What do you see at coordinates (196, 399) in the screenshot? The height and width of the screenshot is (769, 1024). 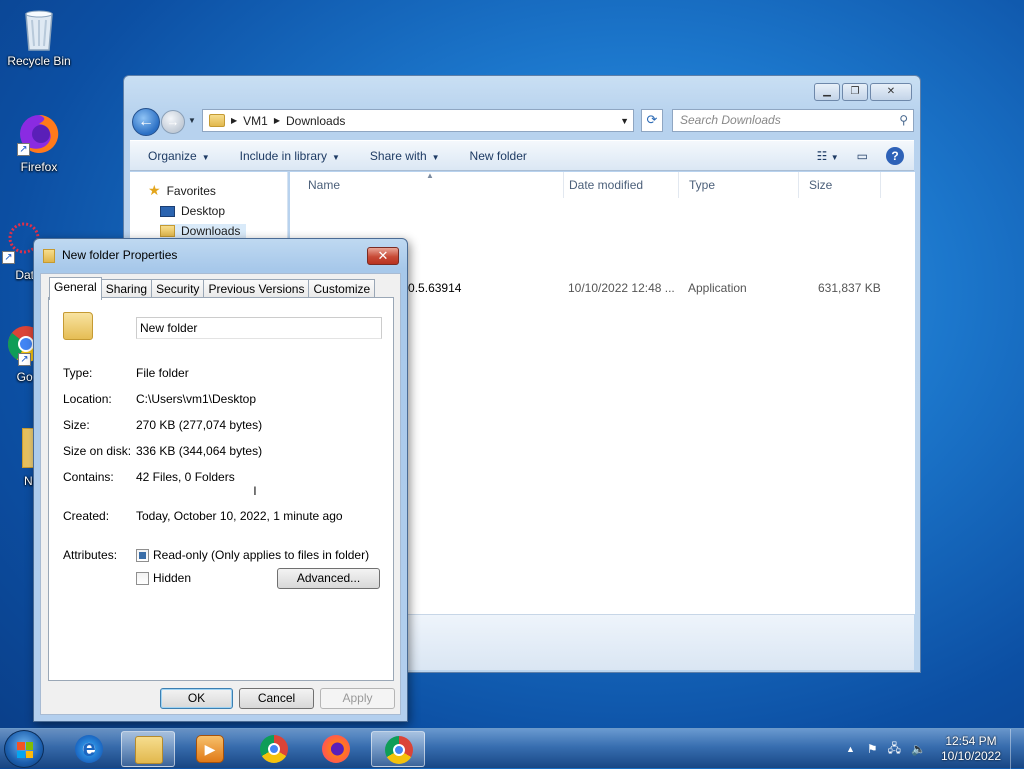 I see `location-value: C:\Users\vm1\Desktop` at bounding box center [196, 399].